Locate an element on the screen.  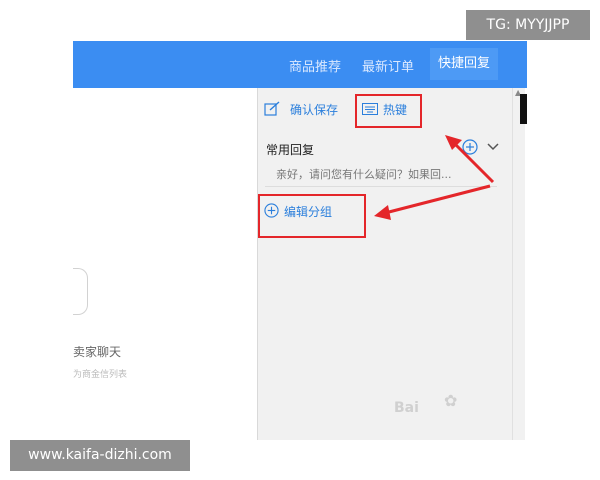
baidu-watermark: Bai is located at coordinates (406, 408).